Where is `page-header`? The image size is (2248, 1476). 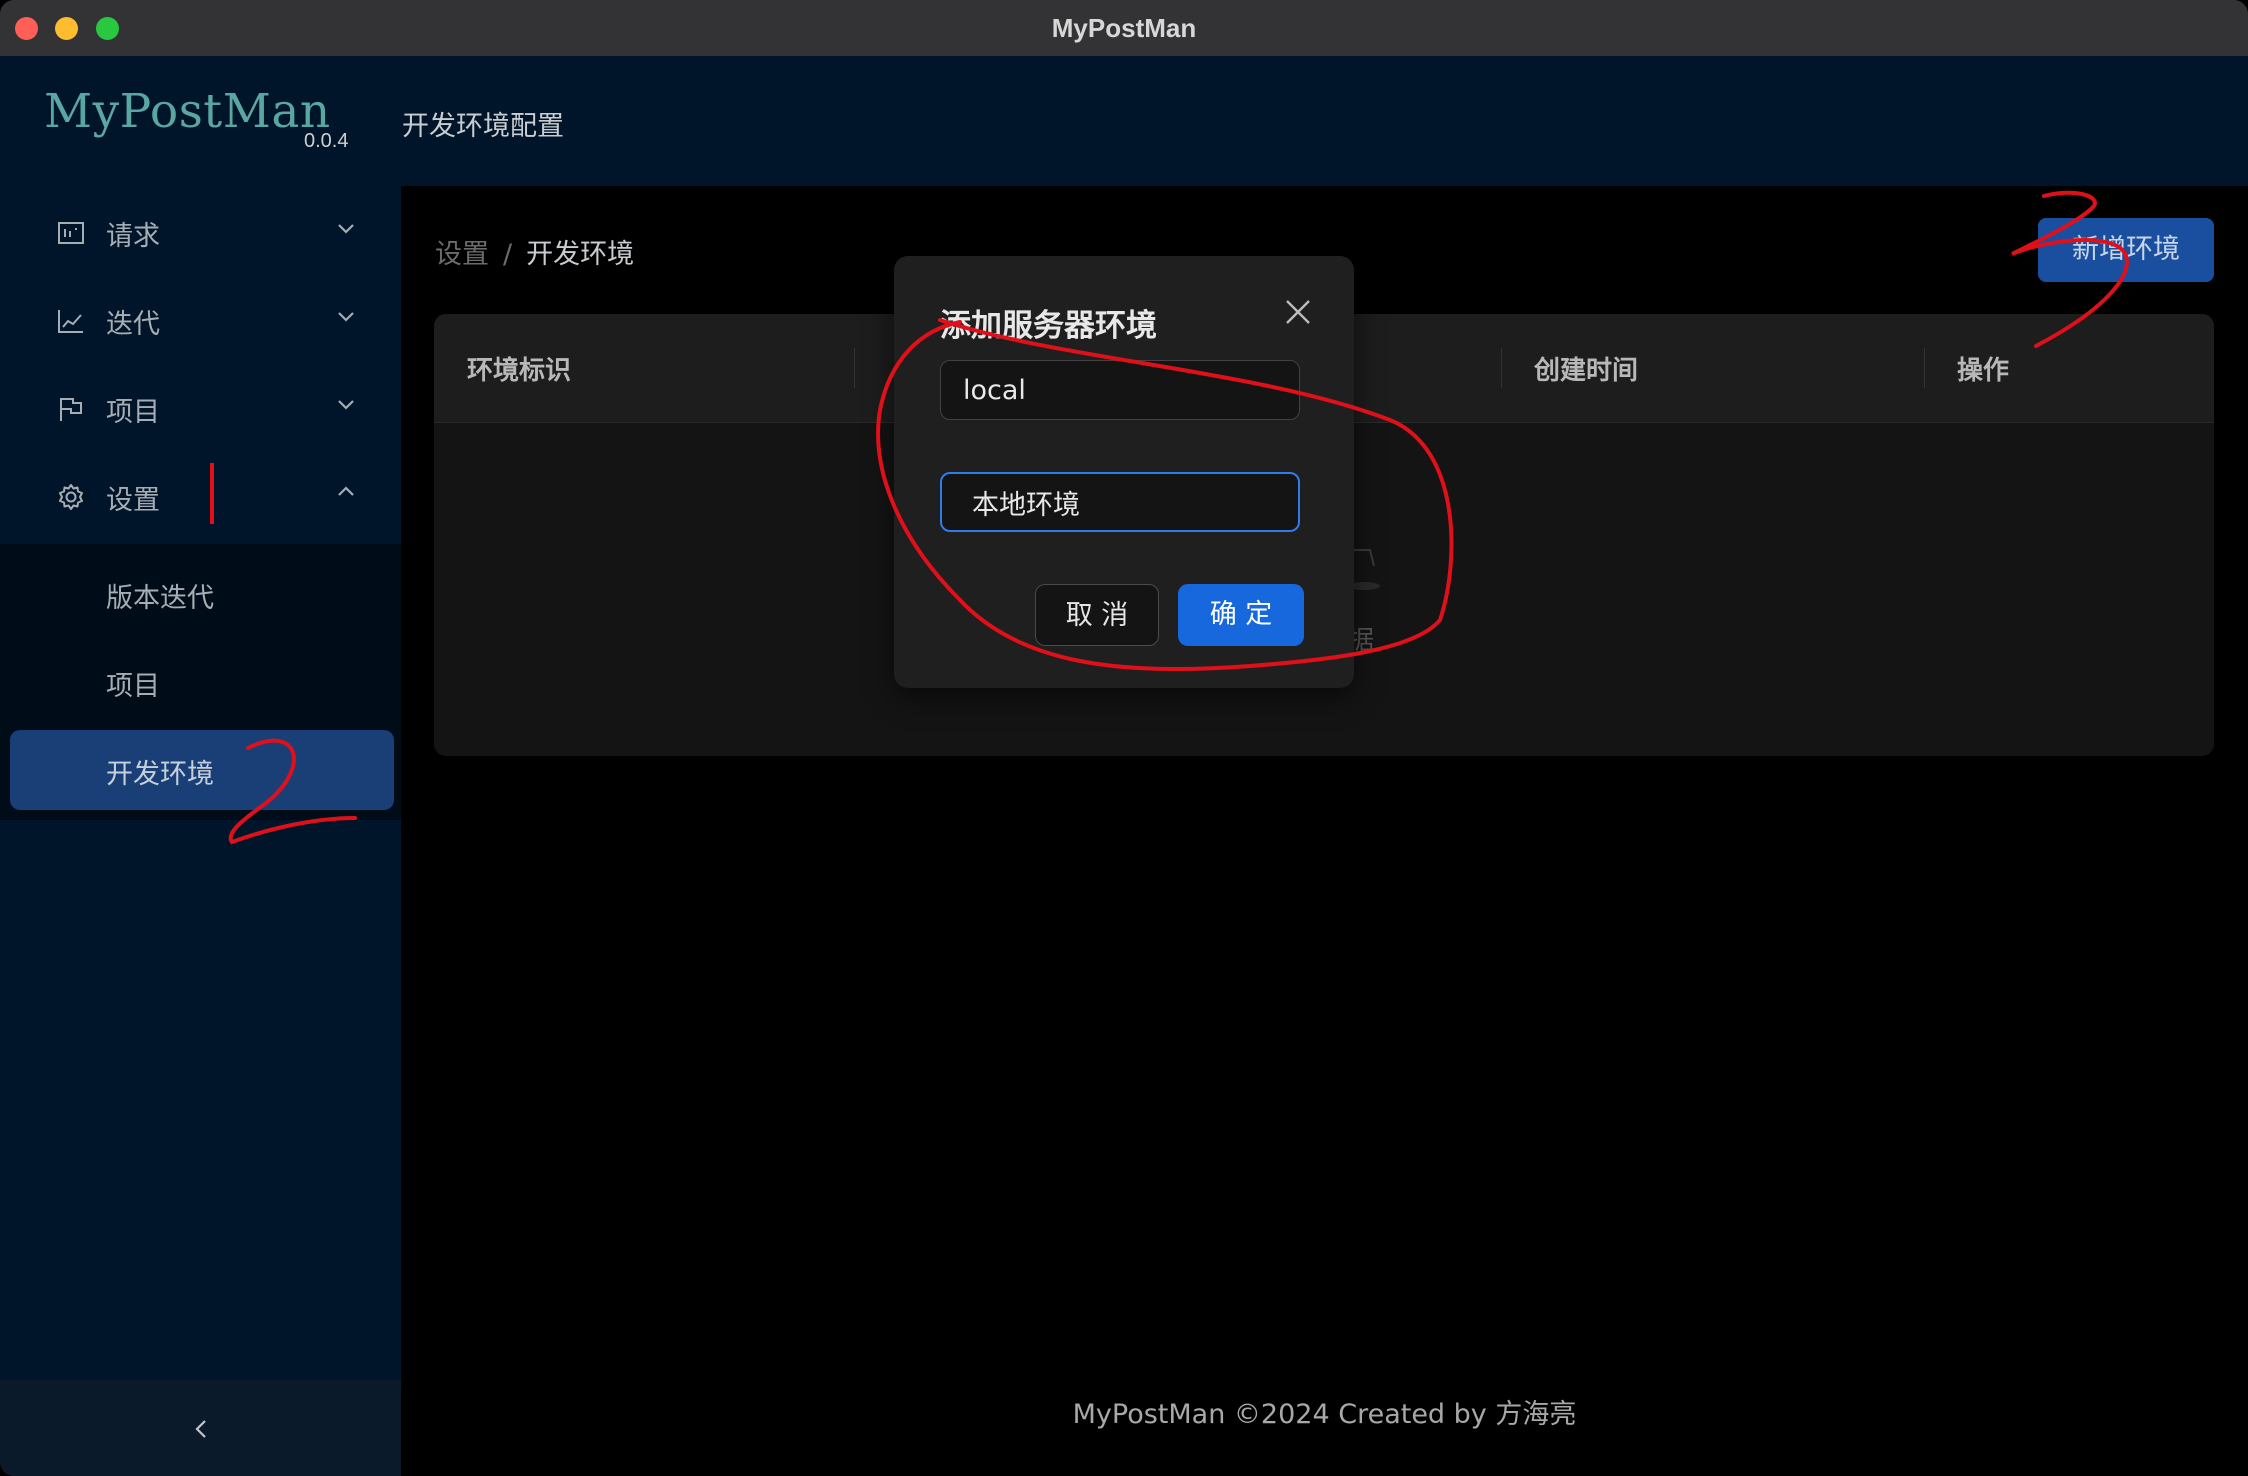 page-header is located at coordinates (1324, 121).